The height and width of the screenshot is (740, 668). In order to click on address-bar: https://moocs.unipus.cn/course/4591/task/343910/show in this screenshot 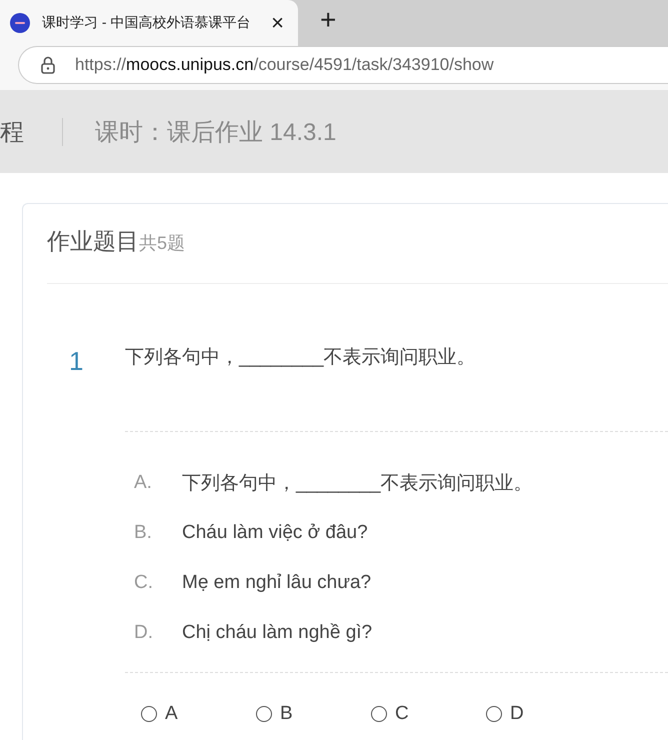, I will do `click(343, 65)`.